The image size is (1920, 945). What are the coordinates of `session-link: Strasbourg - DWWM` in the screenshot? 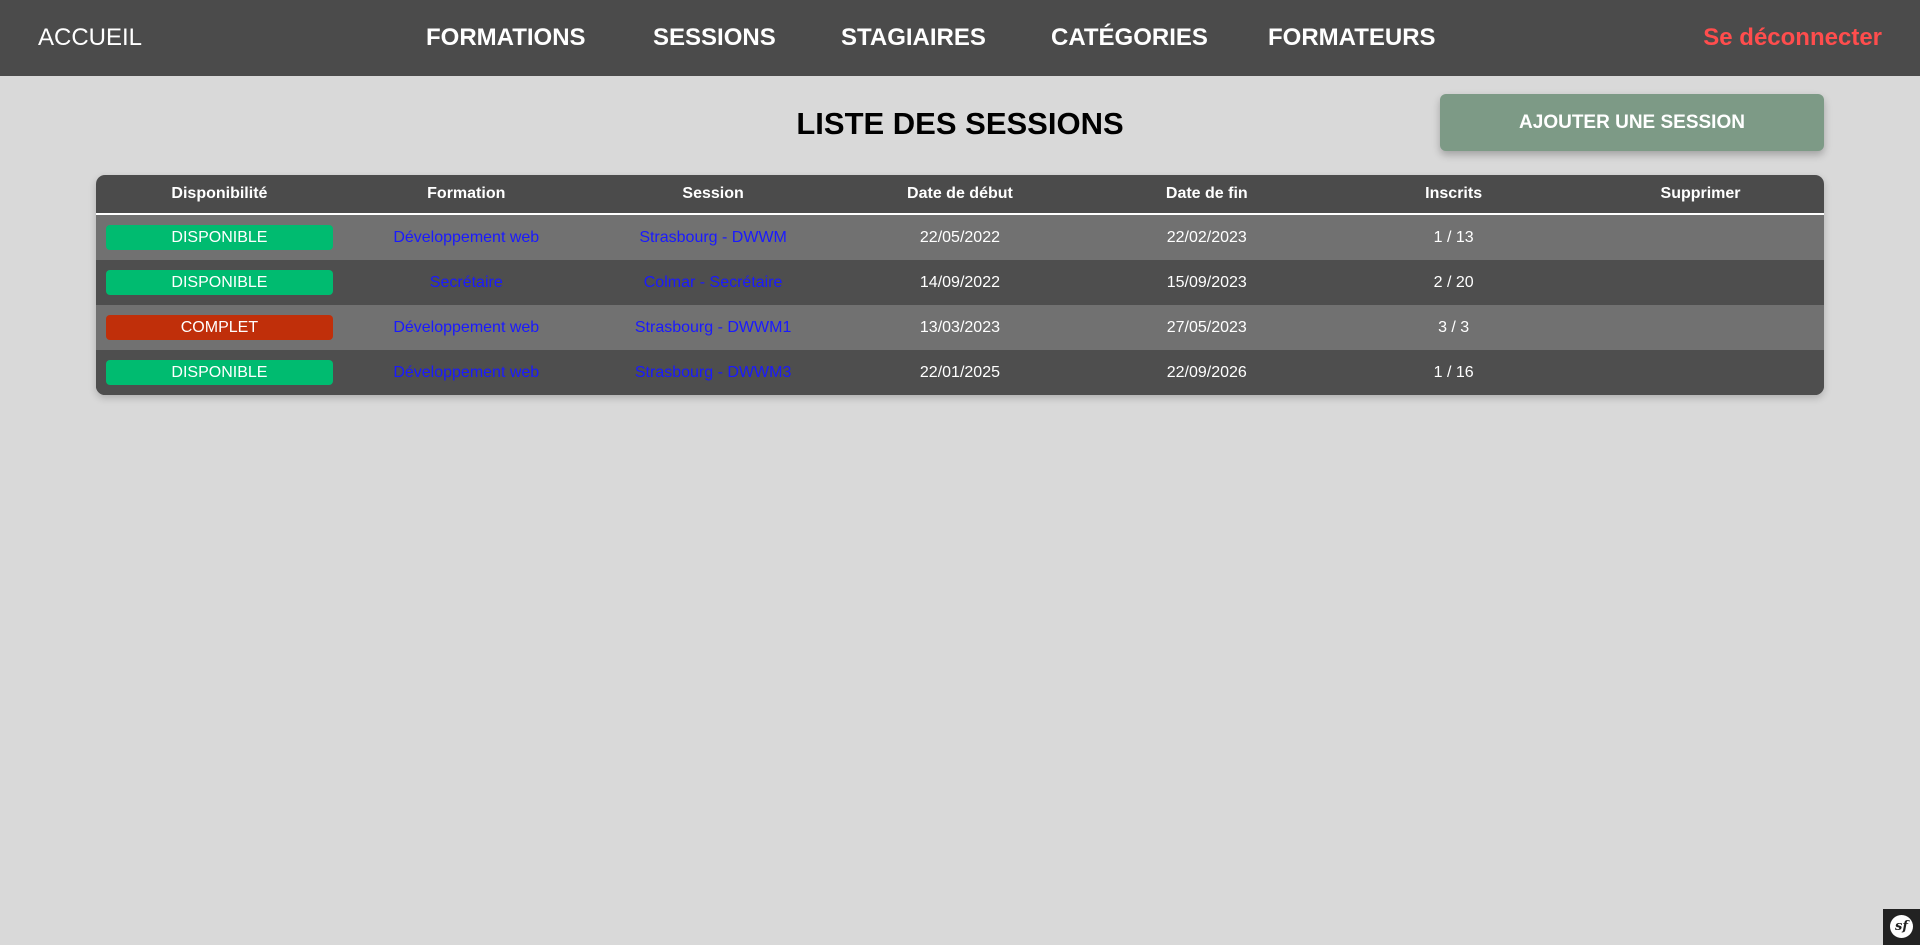 It's located at (713, 237).